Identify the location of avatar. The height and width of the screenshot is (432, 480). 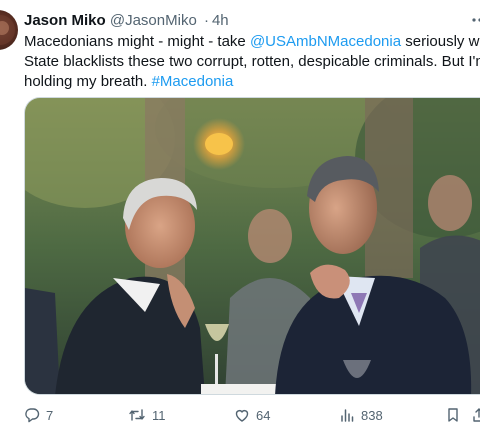
(9, 30).